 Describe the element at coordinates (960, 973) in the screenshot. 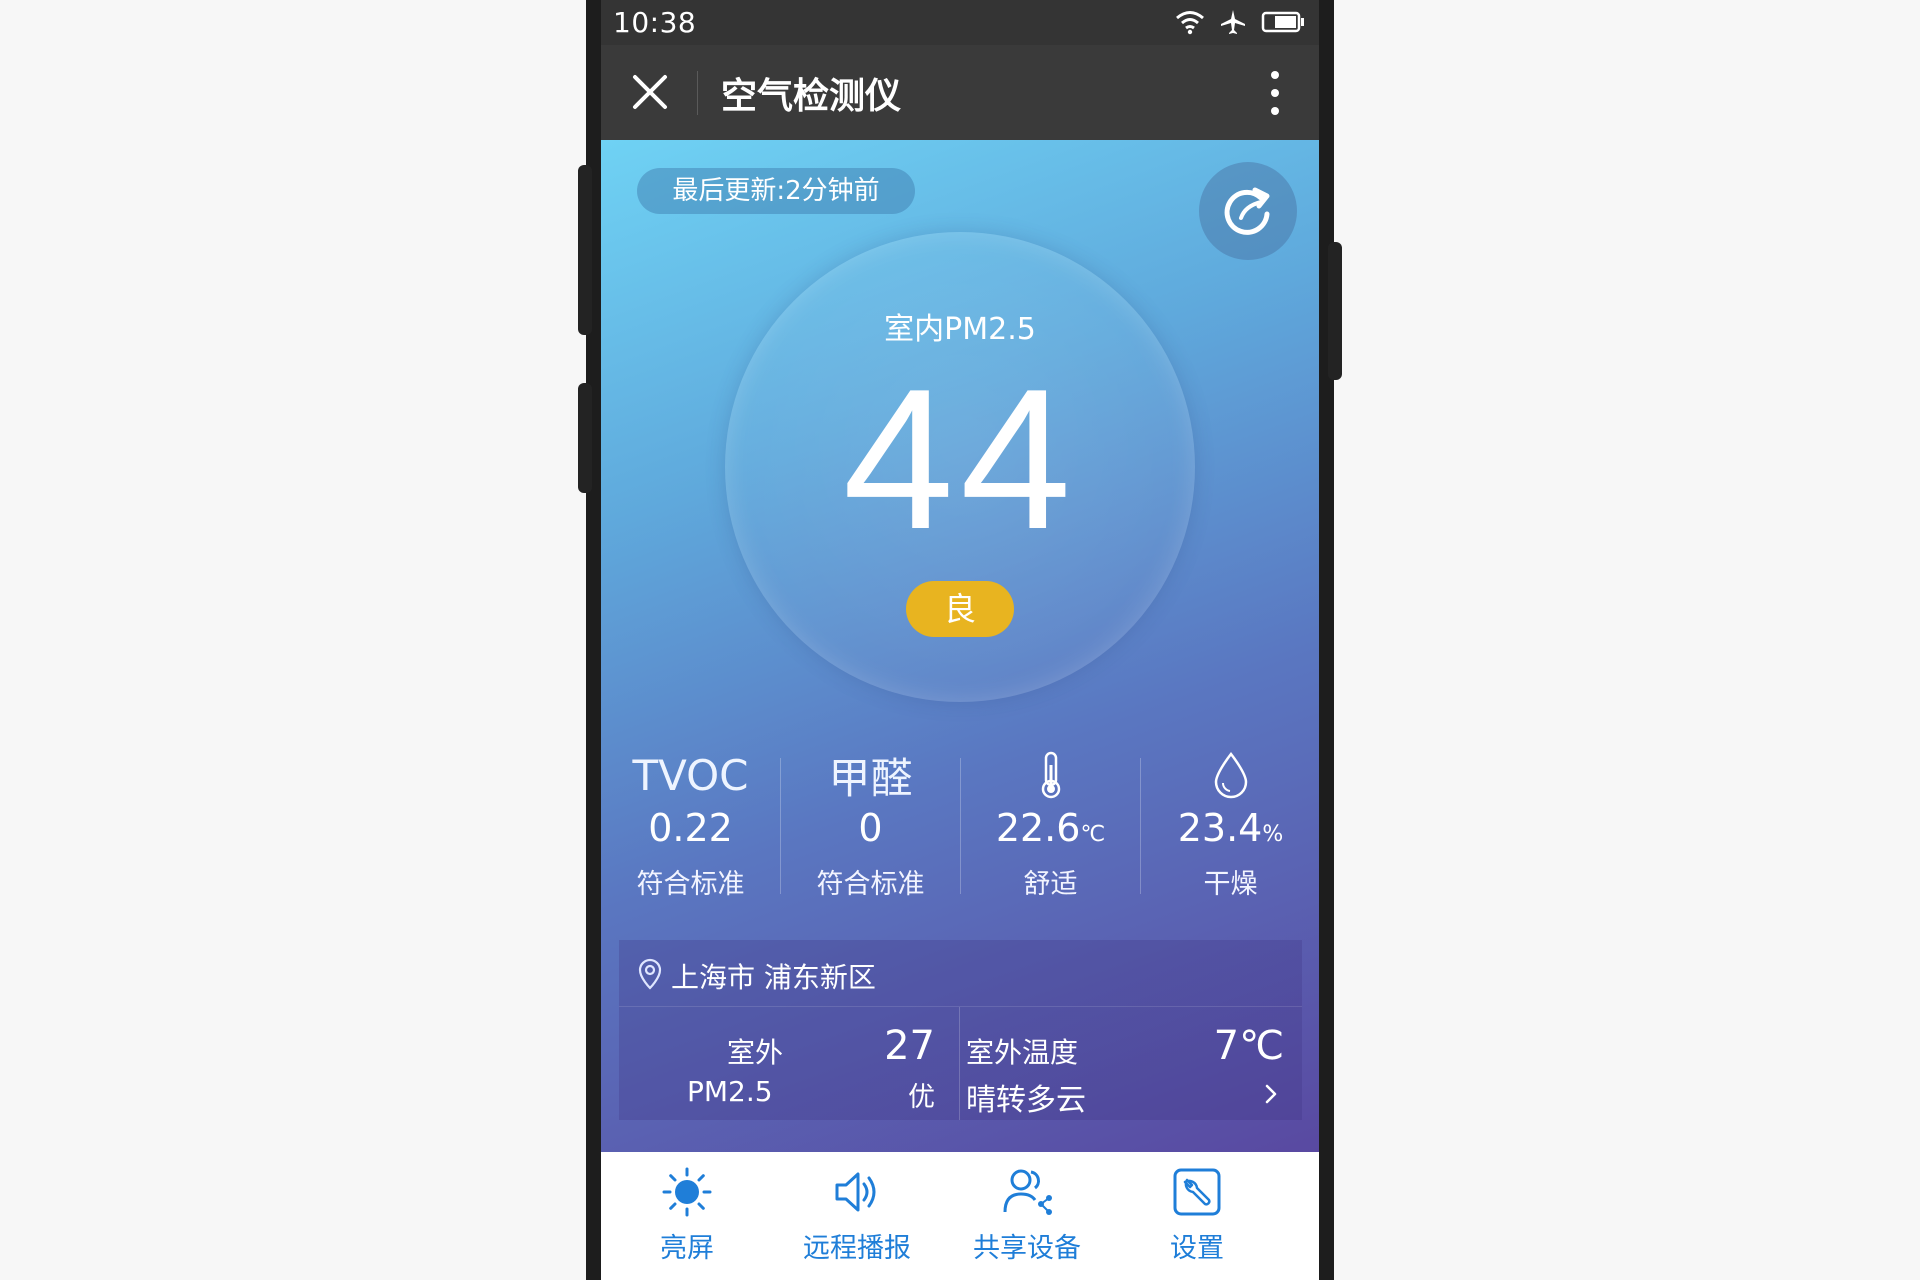

I see `location-row: 上海市 浦东新区` at that location.